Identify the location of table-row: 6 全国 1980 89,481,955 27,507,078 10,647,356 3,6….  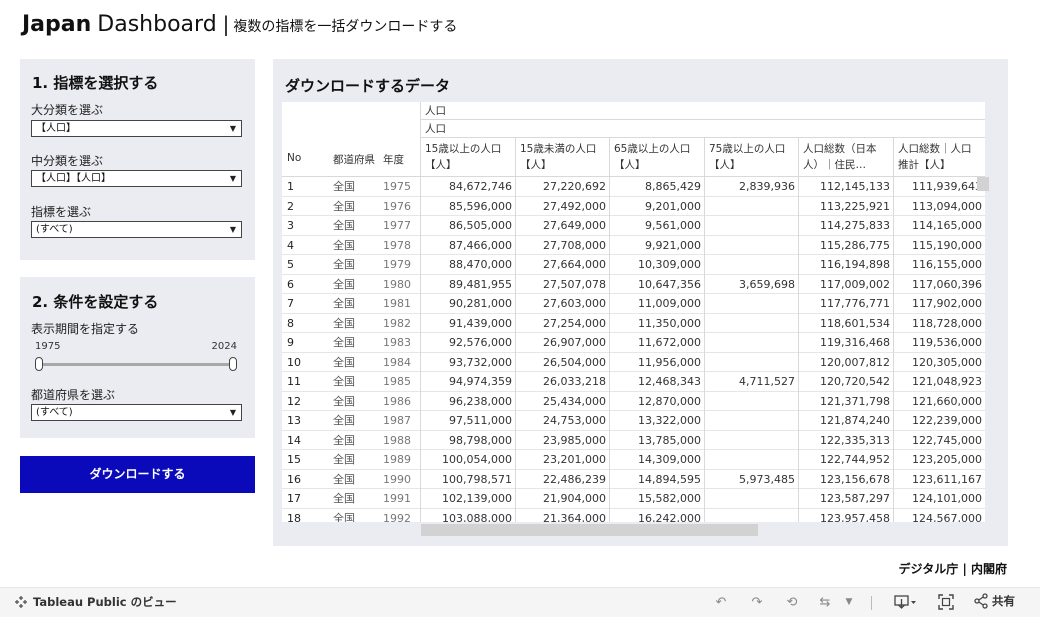
(633, 284).